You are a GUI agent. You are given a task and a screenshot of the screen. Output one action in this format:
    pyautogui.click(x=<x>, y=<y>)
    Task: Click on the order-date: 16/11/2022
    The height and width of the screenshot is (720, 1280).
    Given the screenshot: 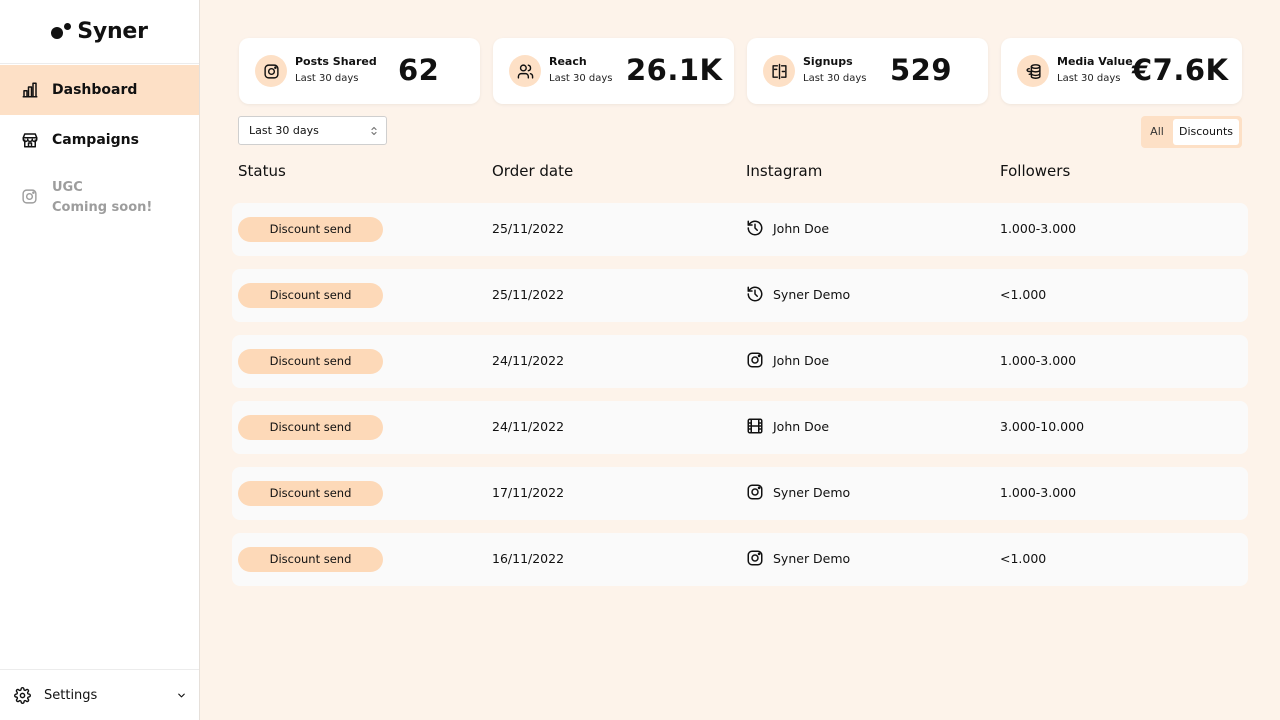 What is the action you would take?
    pyautogui.click(x=528, y=558)
    